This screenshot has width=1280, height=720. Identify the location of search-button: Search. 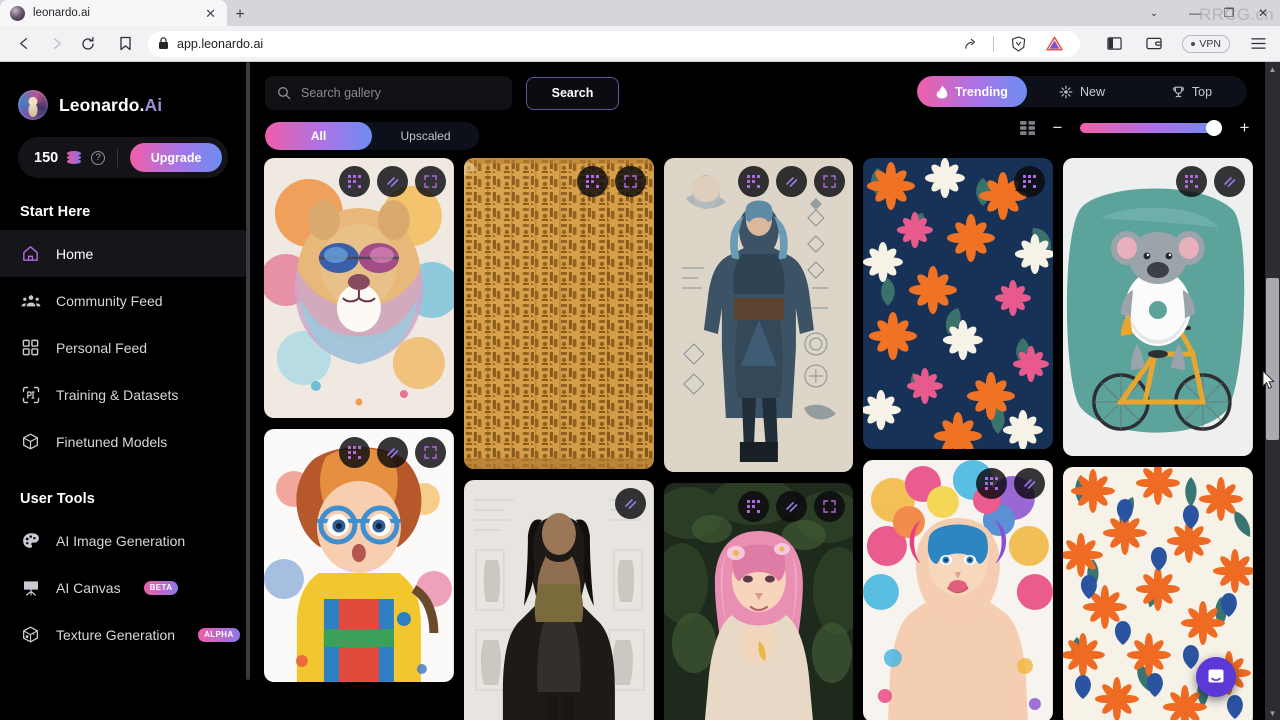
(572, 93).